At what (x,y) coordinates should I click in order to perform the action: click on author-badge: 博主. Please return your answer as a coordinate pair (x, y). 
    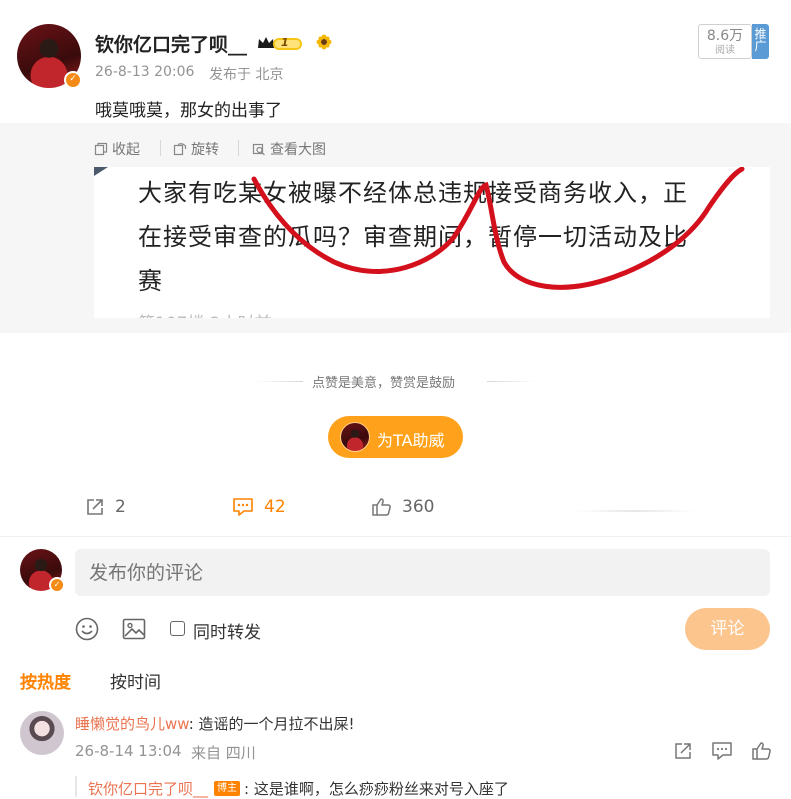
    Looking at the image, I should click on (227, 788).